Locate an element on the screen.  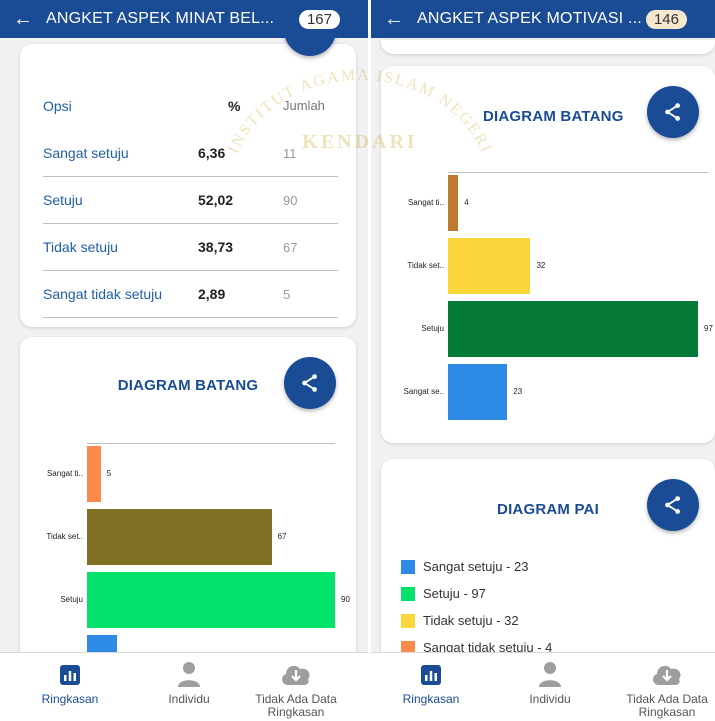
table-row: Setuju 52,02 90 is located at coordinates (190, 200).